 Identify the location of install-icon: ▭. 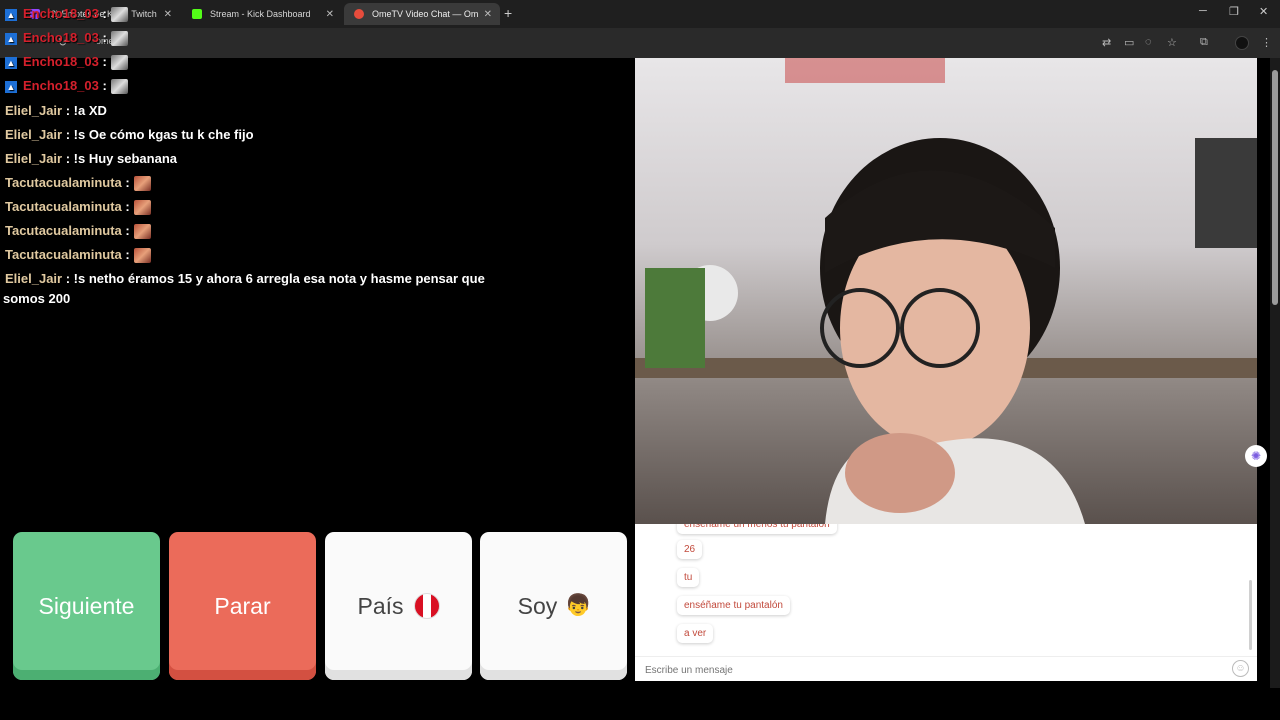
(1129, 42).